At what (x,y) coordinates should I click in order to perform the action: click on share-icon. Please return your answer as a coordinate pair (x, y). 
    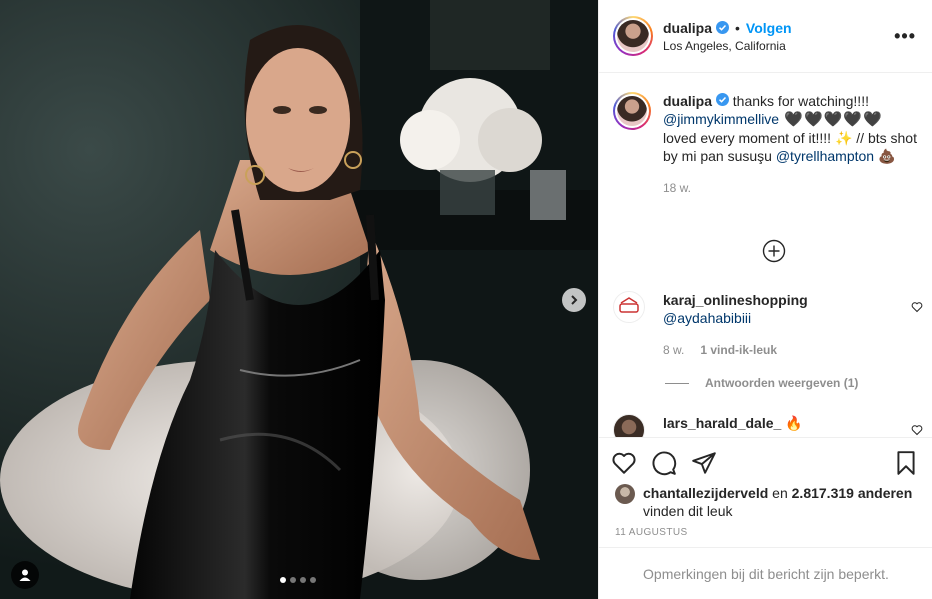
    Looking at the image, I should click on (704, 463).